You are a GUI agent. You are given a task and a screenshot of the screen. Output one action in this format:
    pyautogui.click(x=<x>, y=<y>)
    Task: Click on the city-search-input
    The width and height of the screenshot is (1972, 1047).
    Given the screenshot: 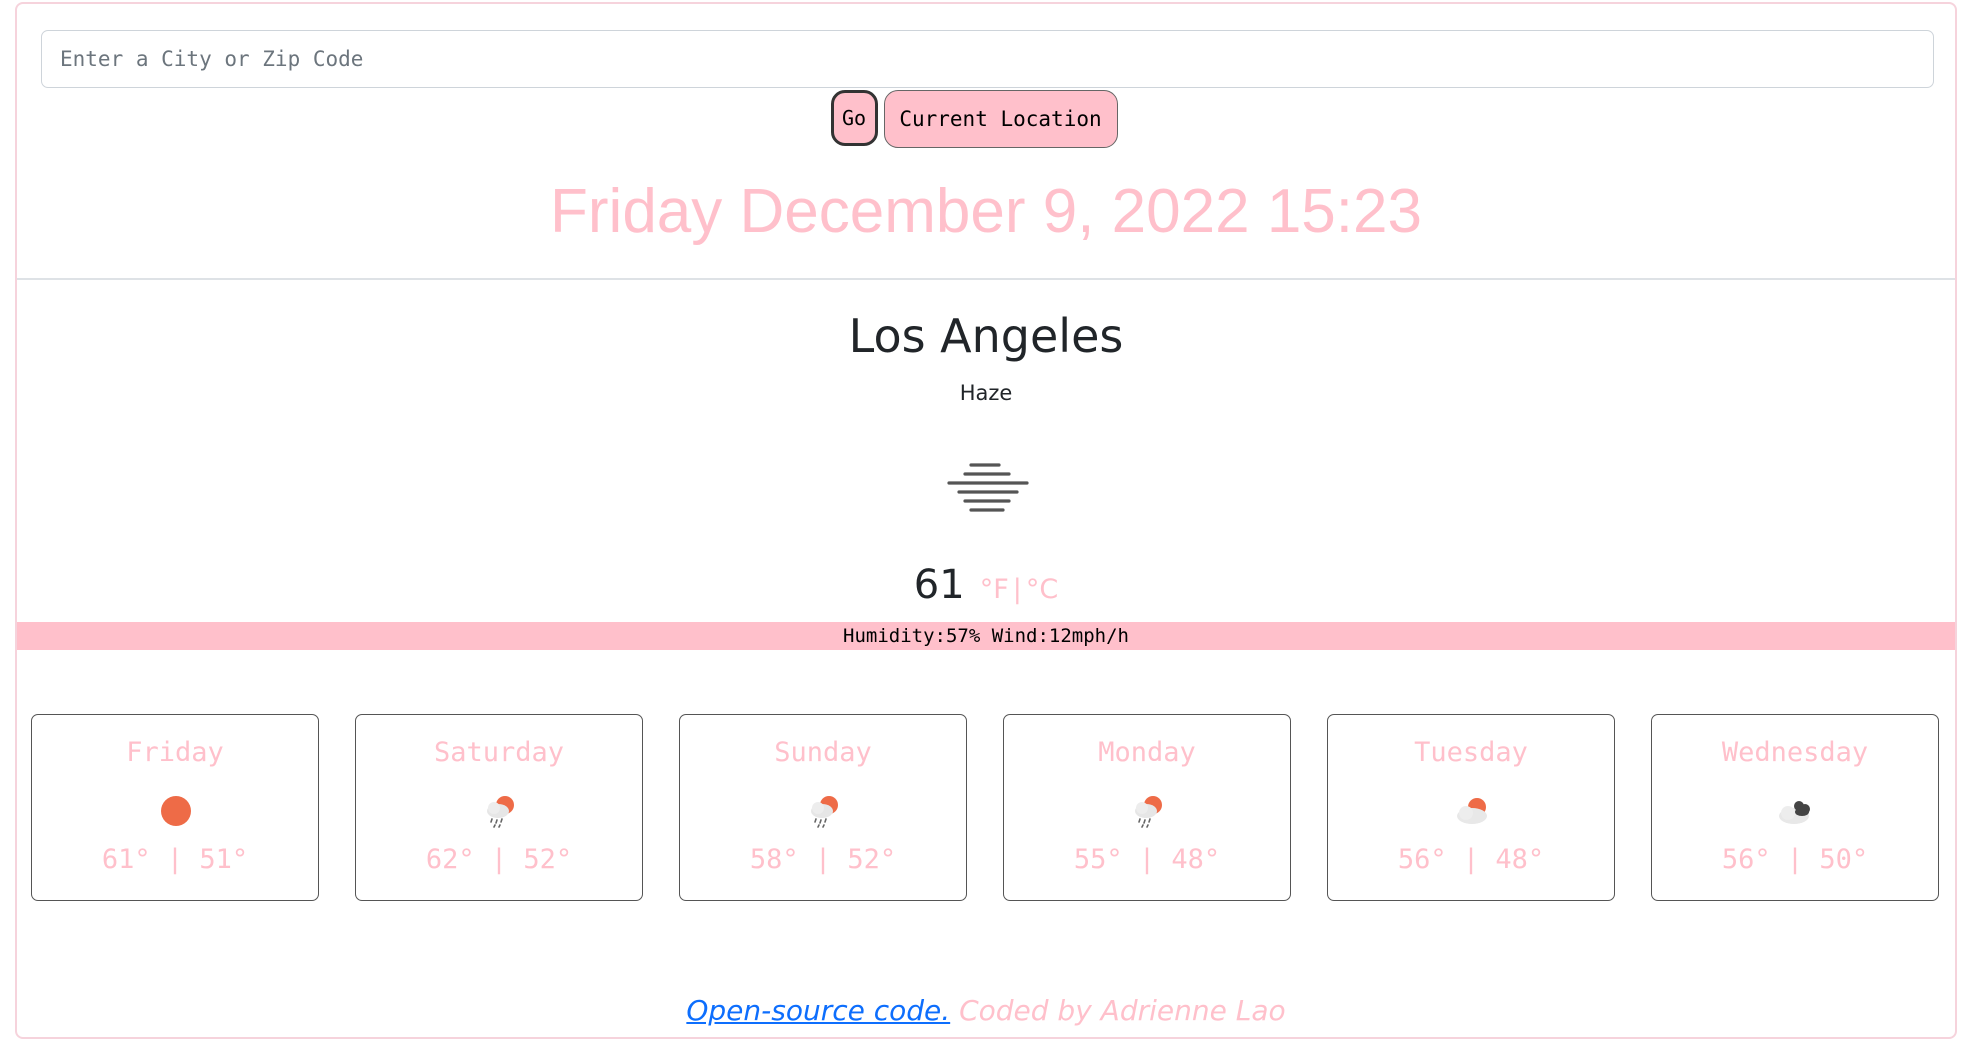 What is the action you would take?
    pyautogui.click(x=987, y=59)
    